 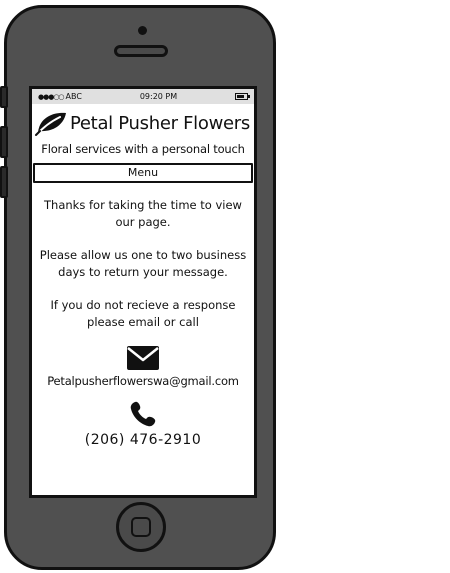 What do you see at coordinates (160, 123) in the screenshot?
I see `brand-name: Petal Pusher Flowers` at bounding box center [160, 123].